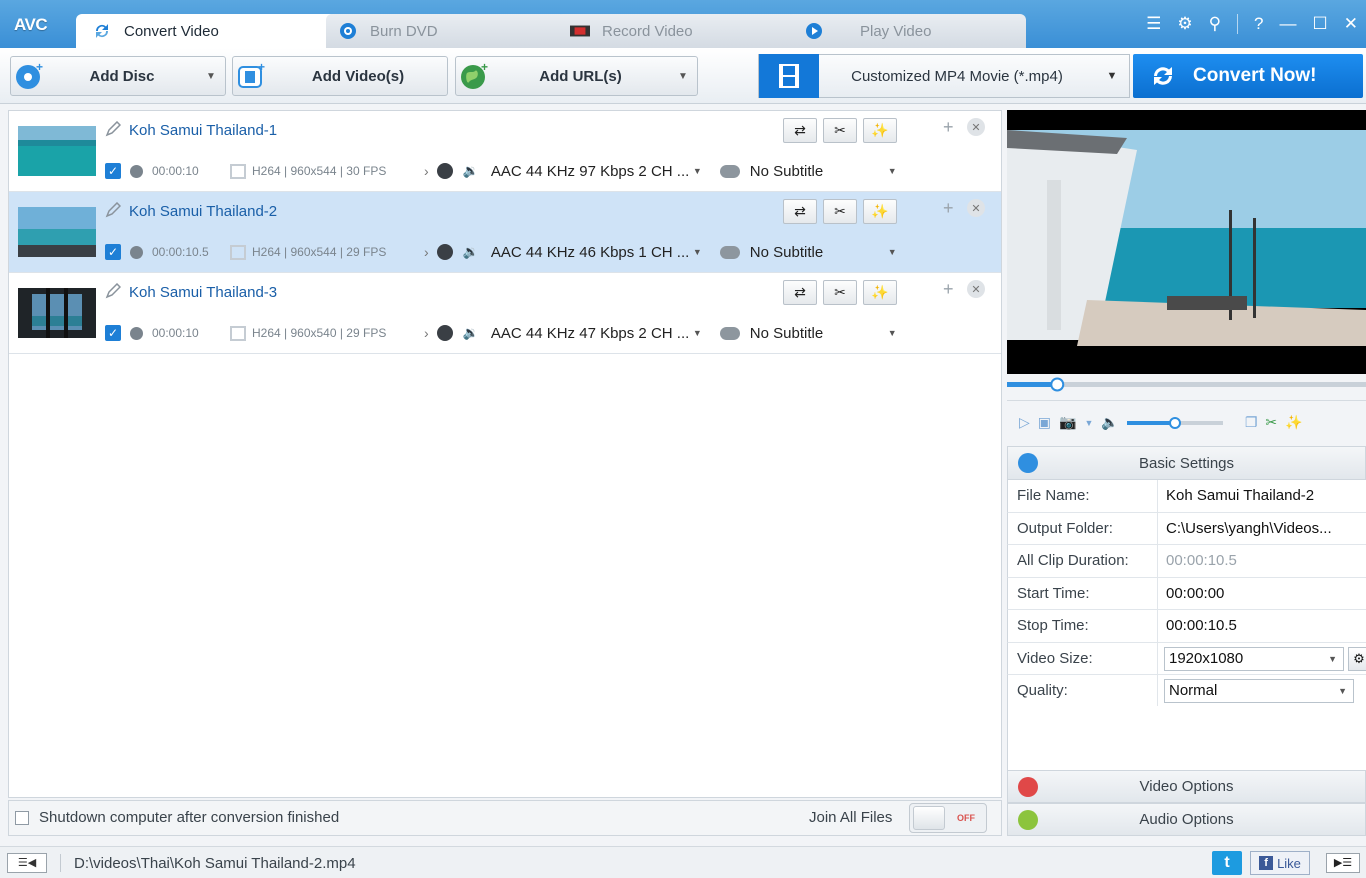 This screenshot has width=1366, height=878. Describe the element at coordinates (944, 76) in the screenshot. I see `output-profile-select: Customized MP4 Movie (*.mp4) ▼` at that location.